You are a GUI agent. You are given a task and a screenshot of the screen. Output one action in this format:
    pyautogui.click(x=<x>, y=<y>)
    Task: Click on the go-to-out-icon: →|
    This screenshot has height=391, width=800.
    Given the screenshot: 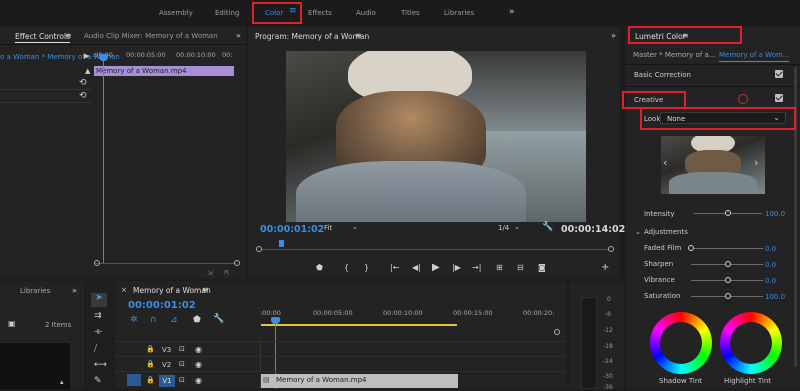 What is the action you would take?
    pyautogui.click(x=476, y=267)
    